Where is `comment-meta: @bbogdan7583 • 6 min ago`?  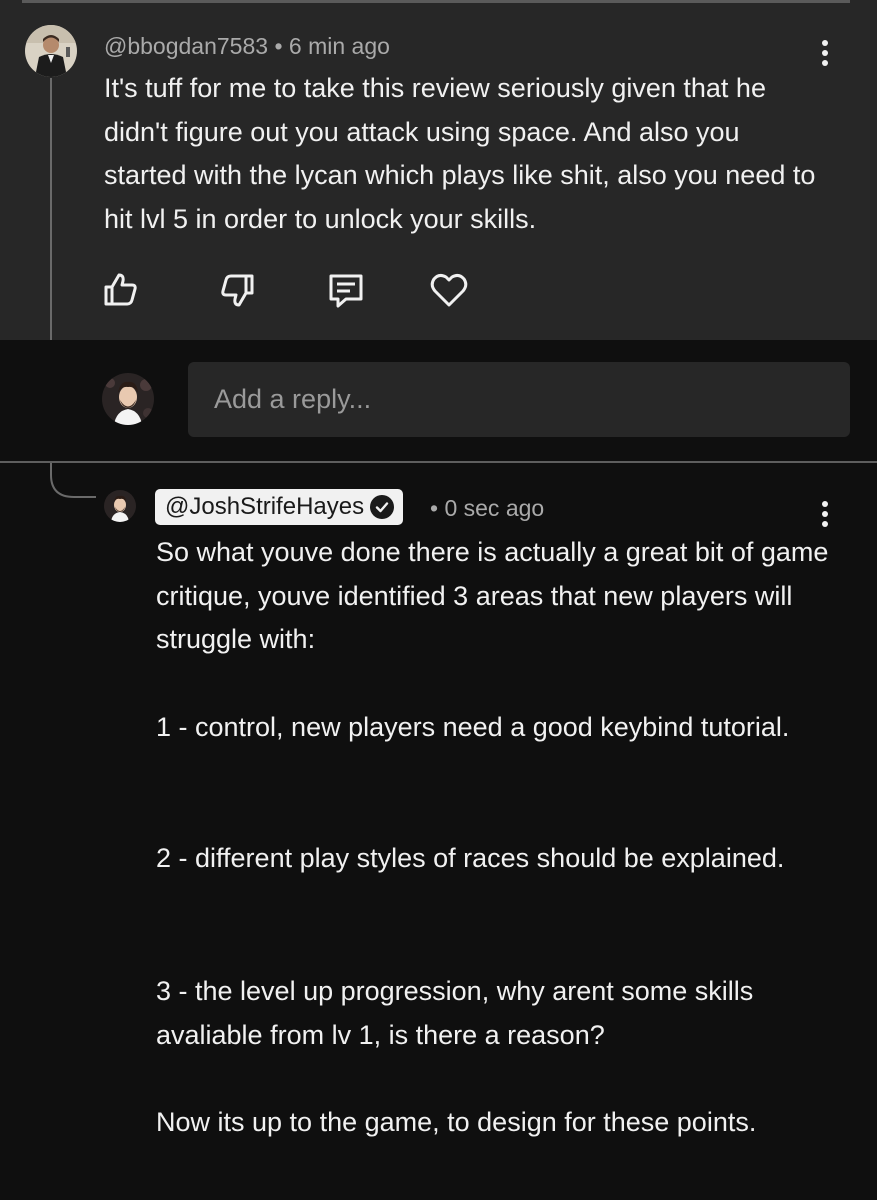
comment-meta: @bbogdan7583 • 6 min ago is located at coordinates (247, 46).